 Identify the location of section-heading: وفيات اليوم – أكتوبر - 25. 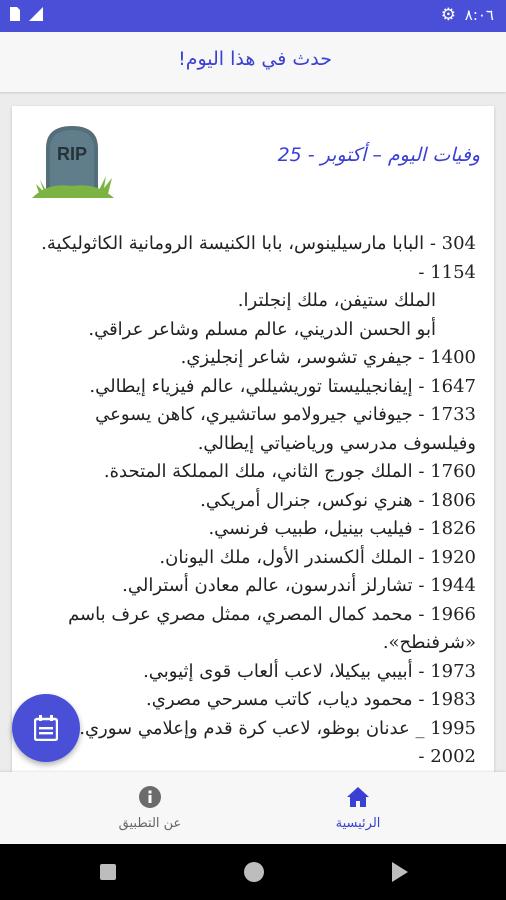
(378, 155).